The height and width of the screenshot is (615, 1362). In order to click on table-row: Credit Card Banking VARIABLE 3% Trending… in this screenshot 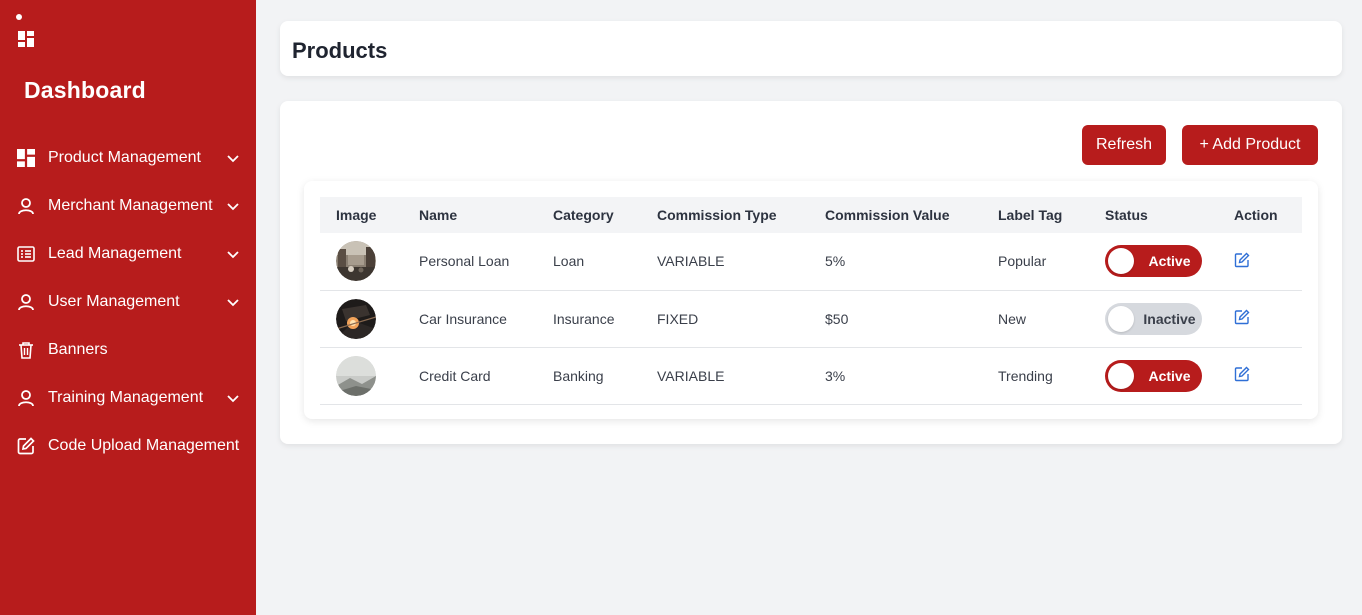, I will do `click(811, 375)`.